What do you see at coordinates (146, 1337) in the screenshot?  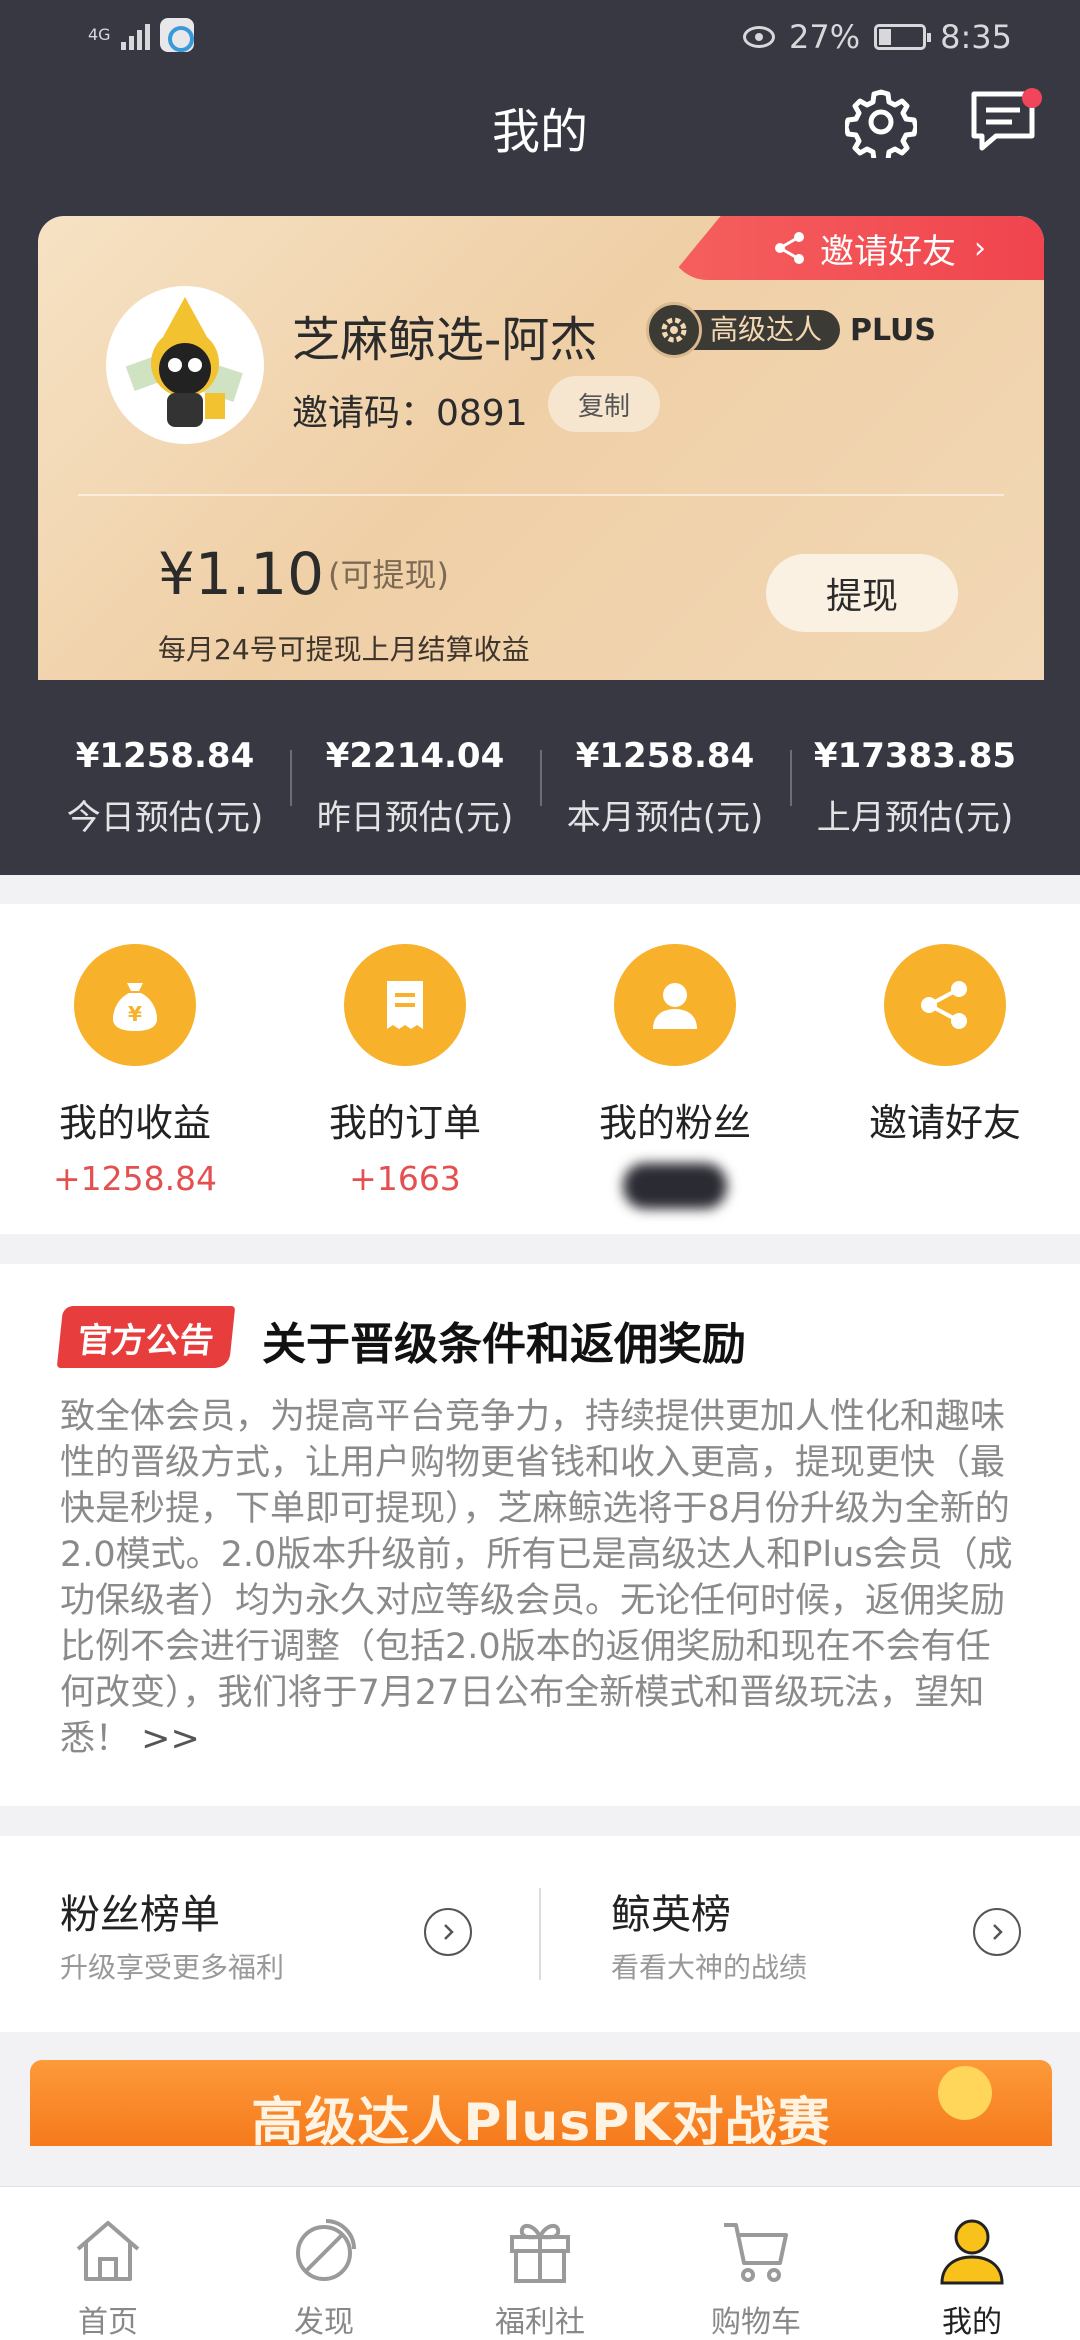 I see `announcement-tag: 官方公告` at bounding box center [146, 1337].